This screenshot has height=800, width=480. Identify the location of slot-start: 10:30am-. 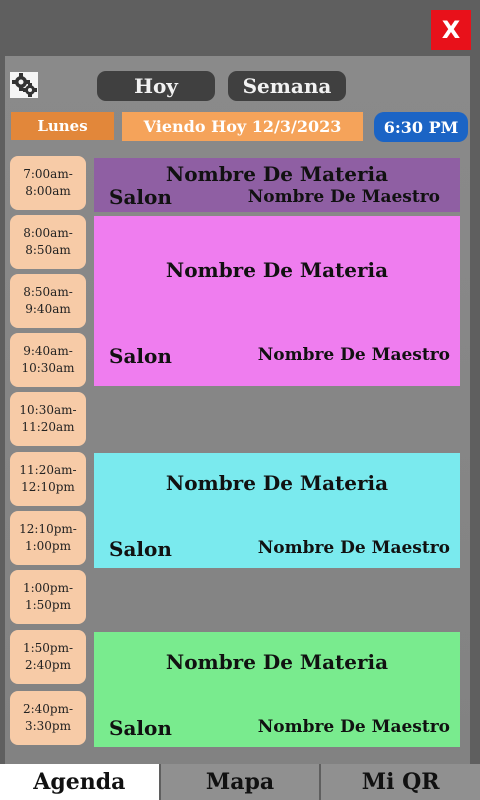
(48, 410).